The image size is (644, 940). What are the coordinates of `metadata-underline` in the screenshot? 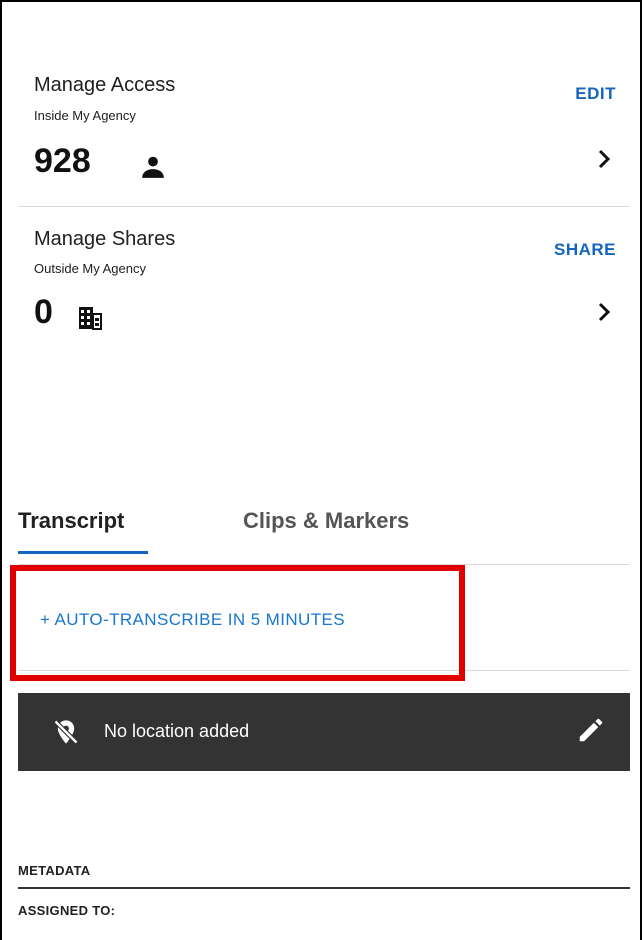 It's located at (324, 888).